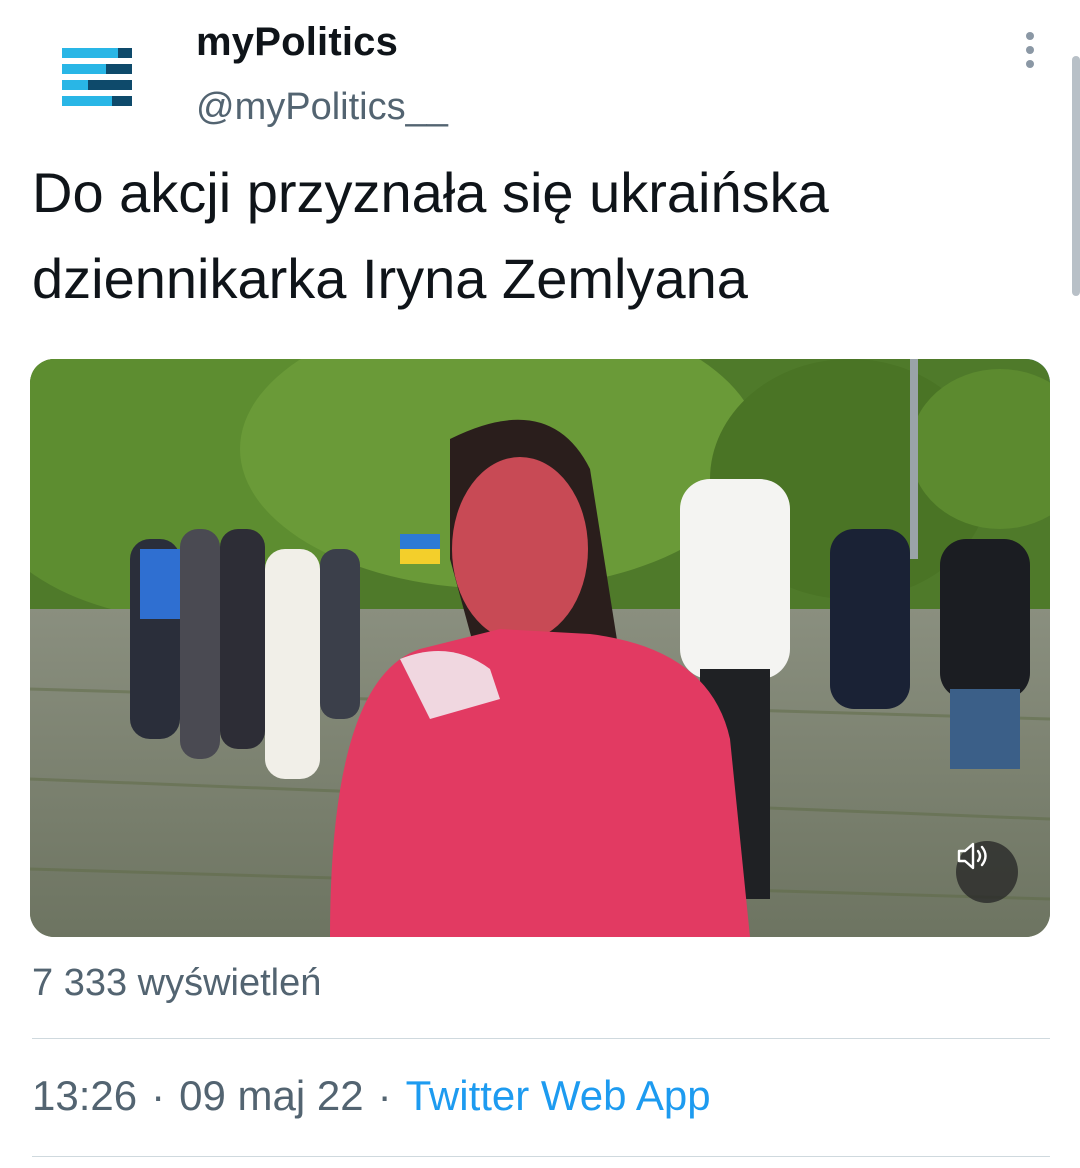 The width and height of the screenshot is (1080, 1168). What do you see at coordinates (84, 1095) in the screenshot?
I see `tweet-time: 13:26` at bounding box center [84, 1095].